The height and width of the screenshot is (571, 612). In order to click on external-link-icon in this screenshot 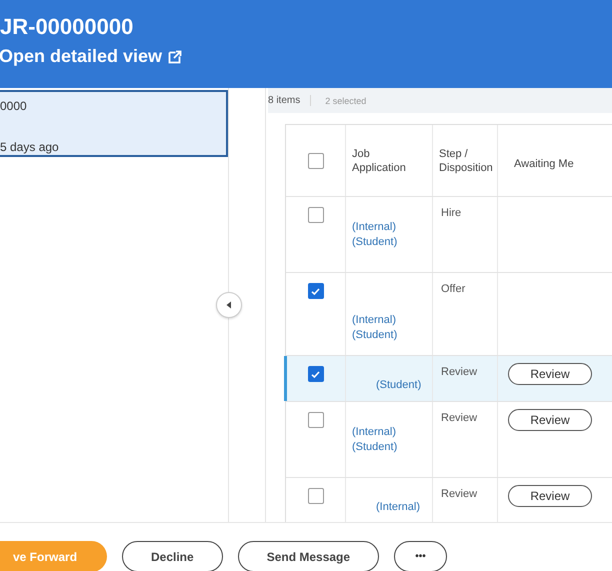, I will do `click(175, 57)`.